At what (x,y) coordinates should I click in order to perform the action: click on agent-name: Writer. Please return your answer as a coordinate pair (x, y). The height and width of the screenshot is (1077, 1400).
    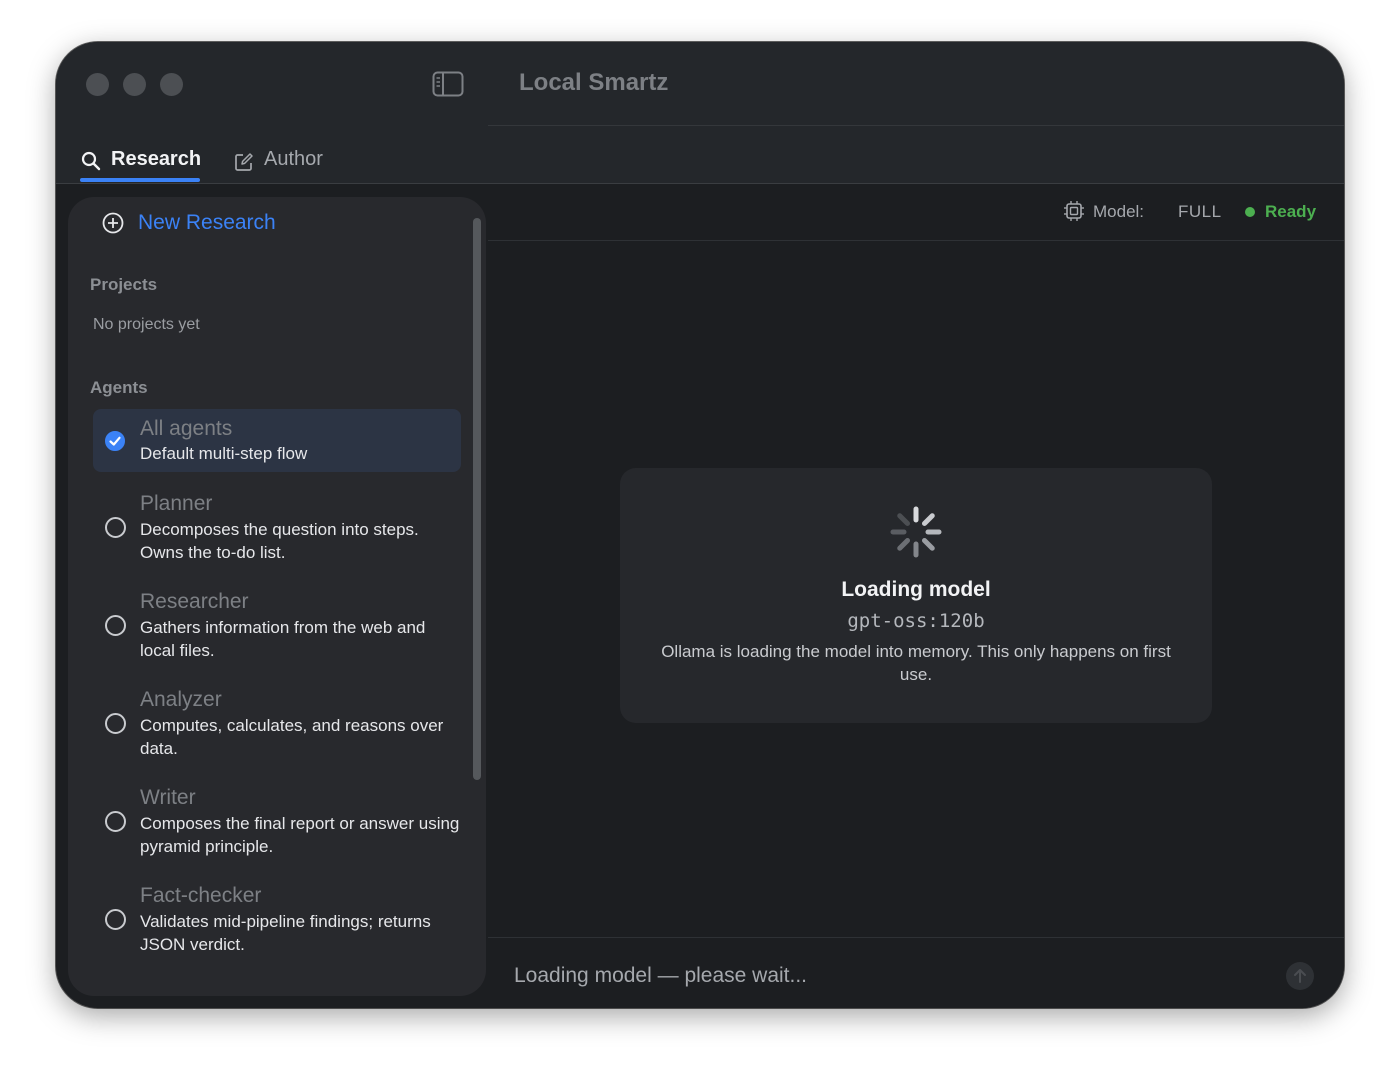
    Looking at the image, I should click on (168, 797).